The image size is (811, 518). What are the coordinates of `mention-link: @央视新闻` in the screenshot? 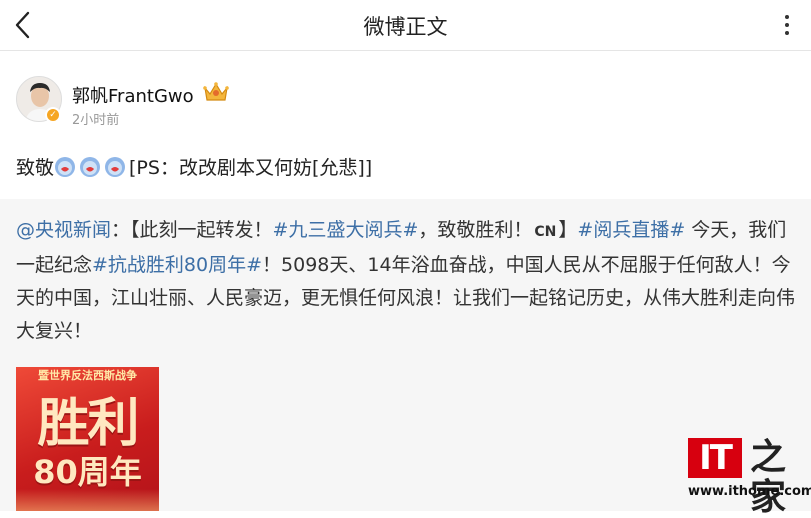 It's located at (63, 230).